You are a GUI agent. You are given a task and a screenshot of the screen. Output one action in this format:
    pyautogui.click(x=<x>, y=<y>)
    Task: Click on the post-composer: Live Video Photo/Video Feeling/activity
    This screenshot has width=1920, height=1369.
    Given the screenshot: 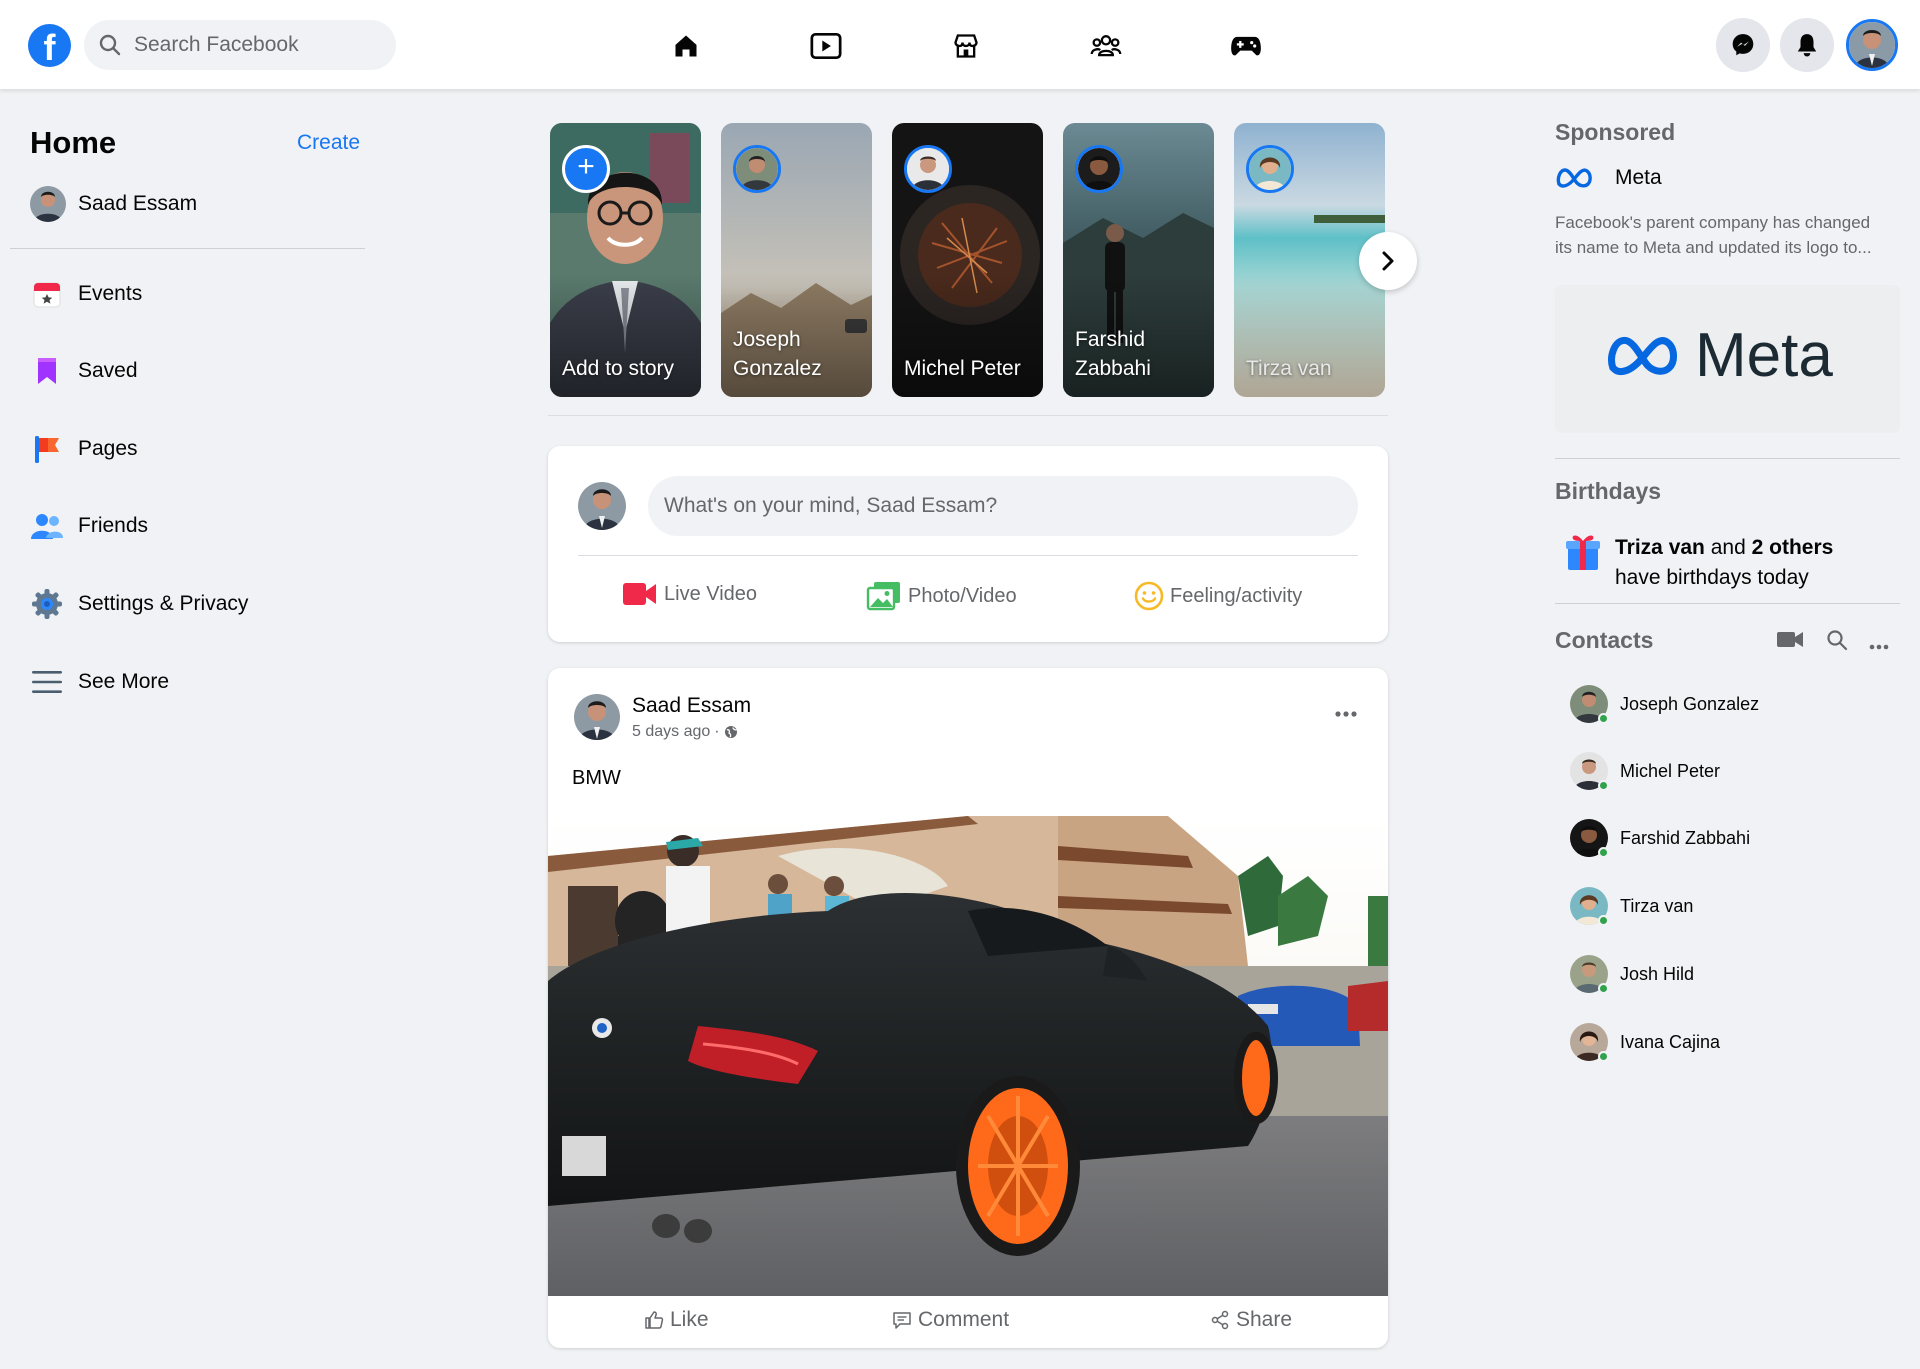 What is the action you would take?
    pyautogui.click(x=968, y=544)
    